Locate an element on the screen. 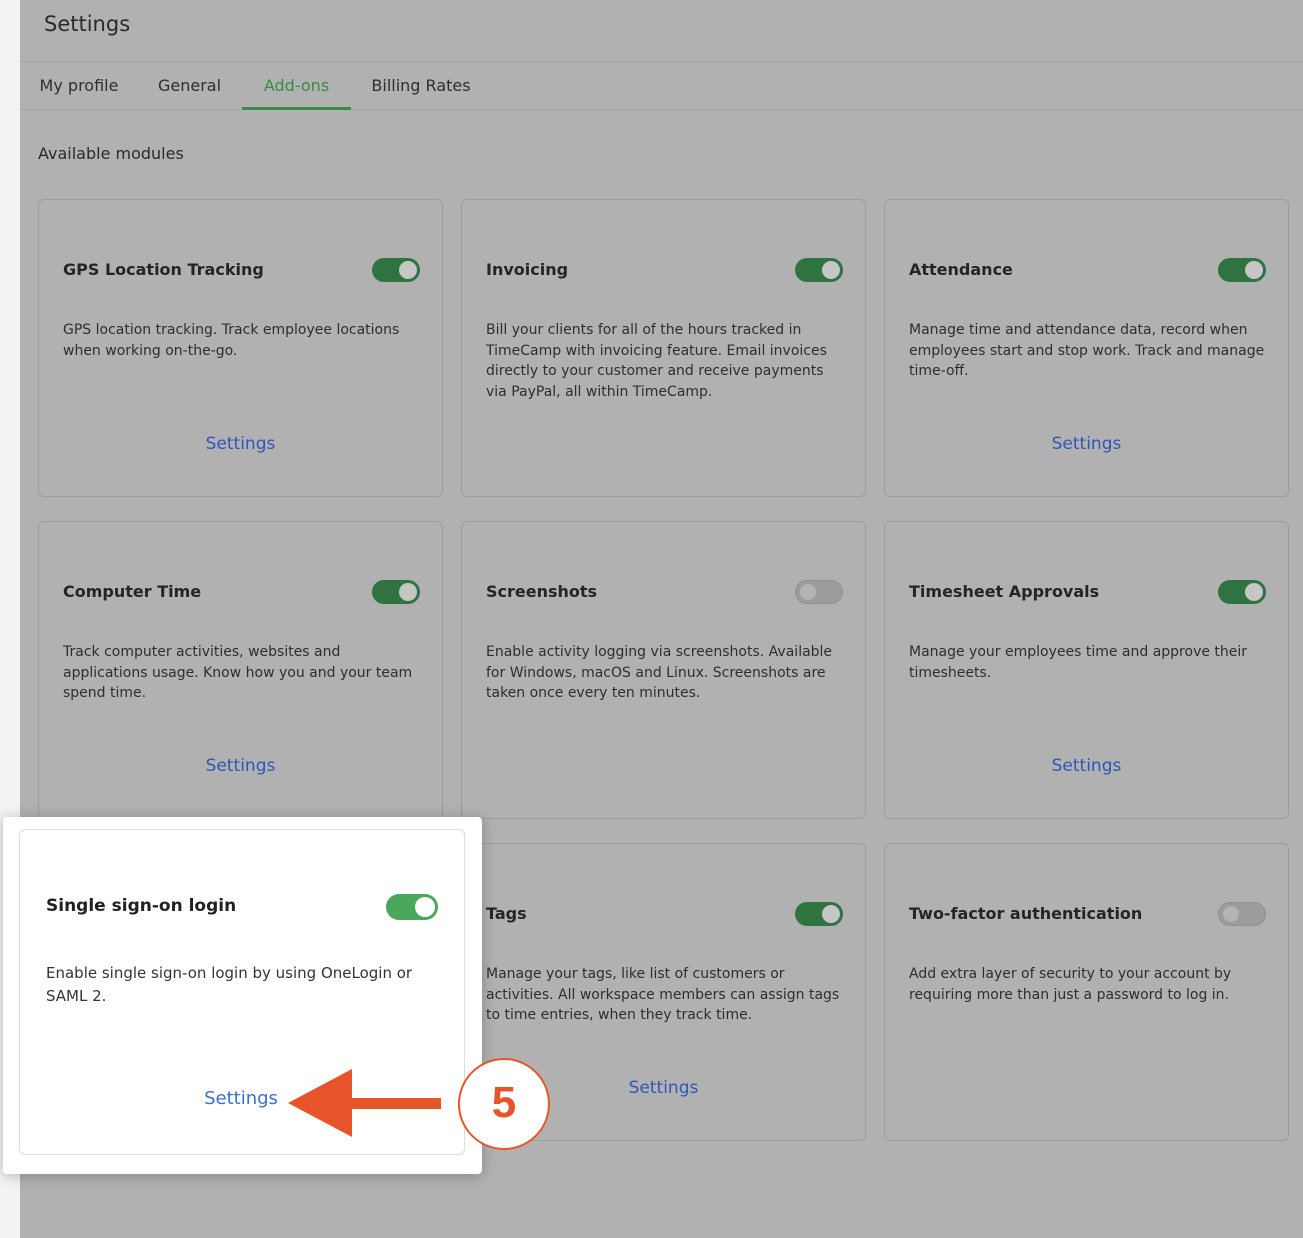 This screenshot has height=1238, width=1303. step-number-badge: 5 is located at coordinates (504, 1104).